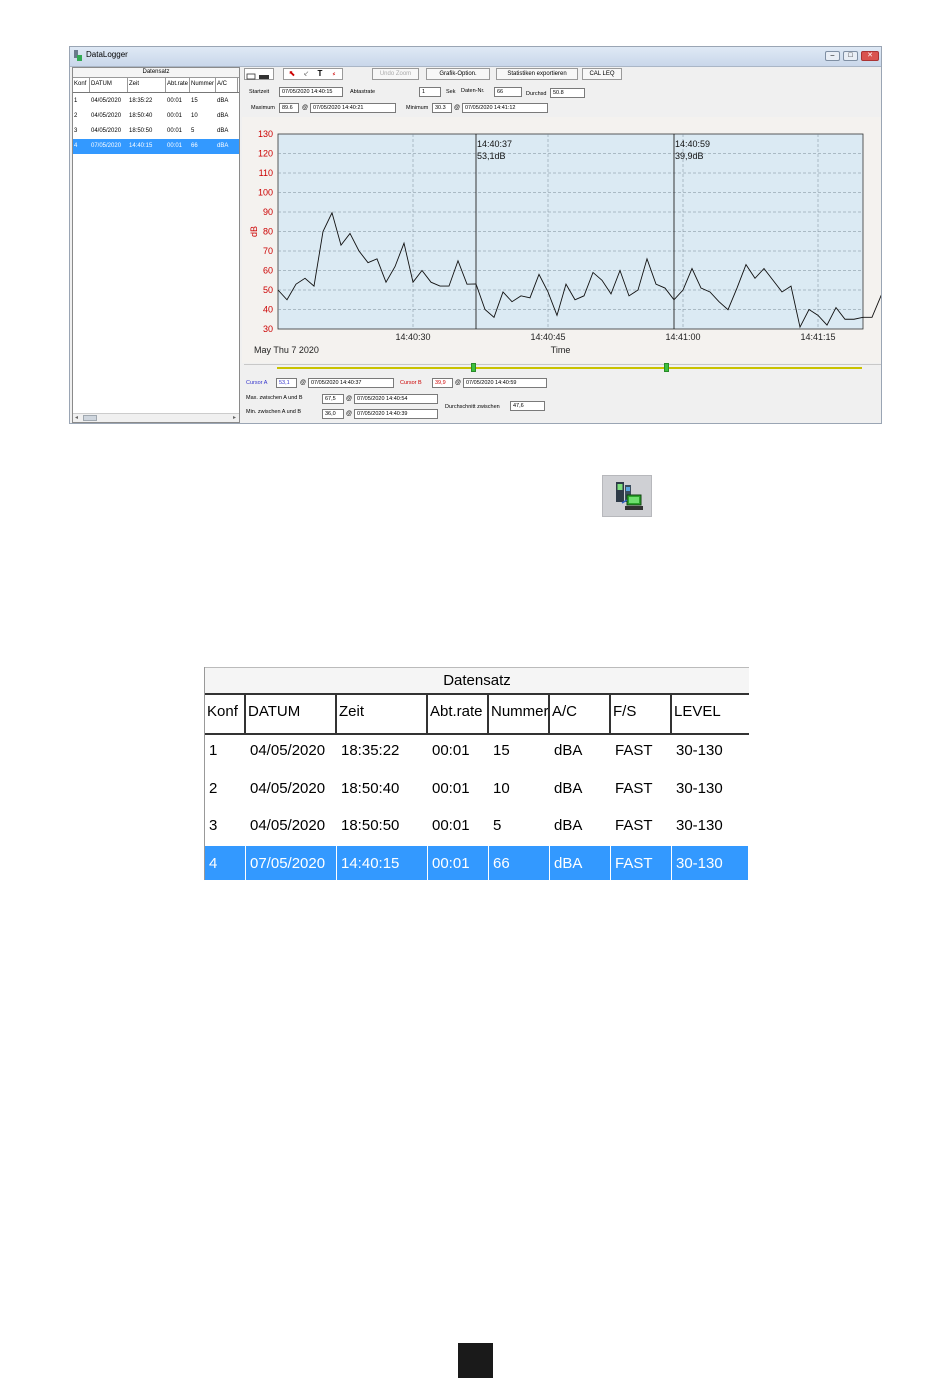 This screenshot has height=1395, width=950. I want to click on graph-options-button: Grafik-Option., so click(458, 74).